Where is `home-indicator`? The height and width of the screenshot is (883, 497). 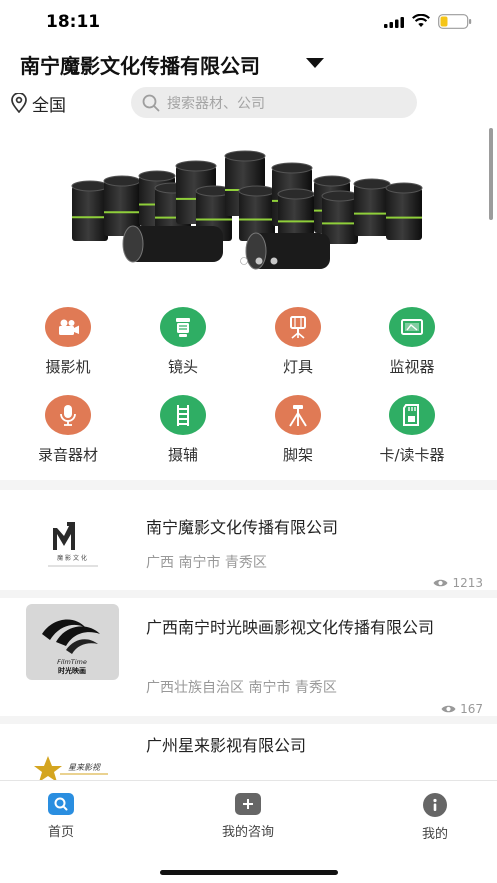
home-indicator is located at coordinates (249, 872).